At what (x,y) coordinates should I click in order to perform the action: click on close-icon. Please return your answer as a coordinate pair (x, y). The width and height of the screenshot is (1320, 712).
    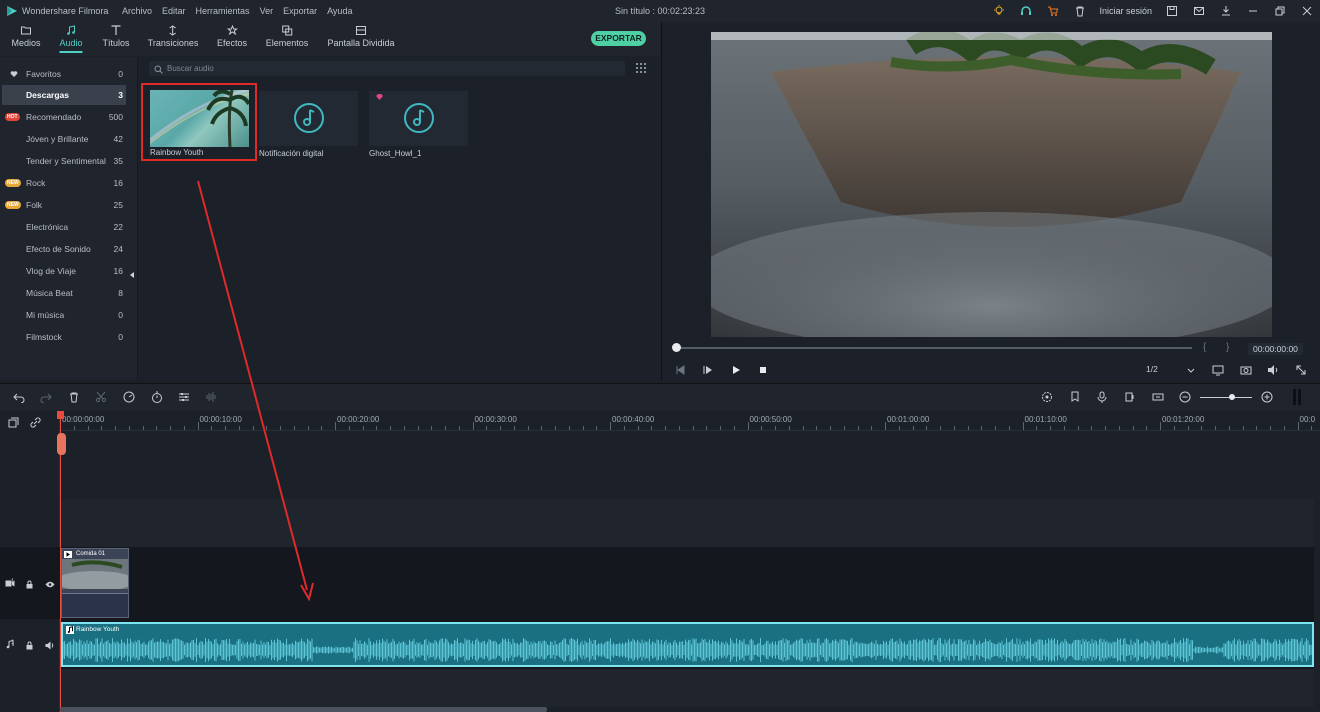
    Looking at the image, I should click on (1306, 11).